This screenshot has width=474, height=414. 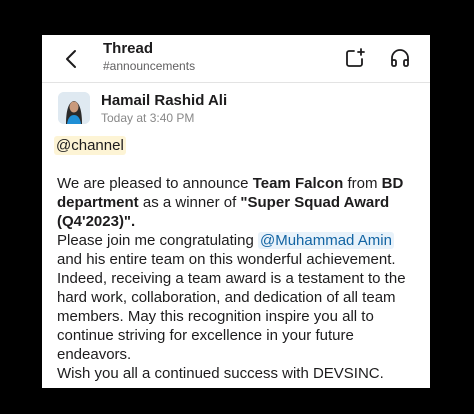 I want to click on new-message-icon, so click(x=355, y=58).